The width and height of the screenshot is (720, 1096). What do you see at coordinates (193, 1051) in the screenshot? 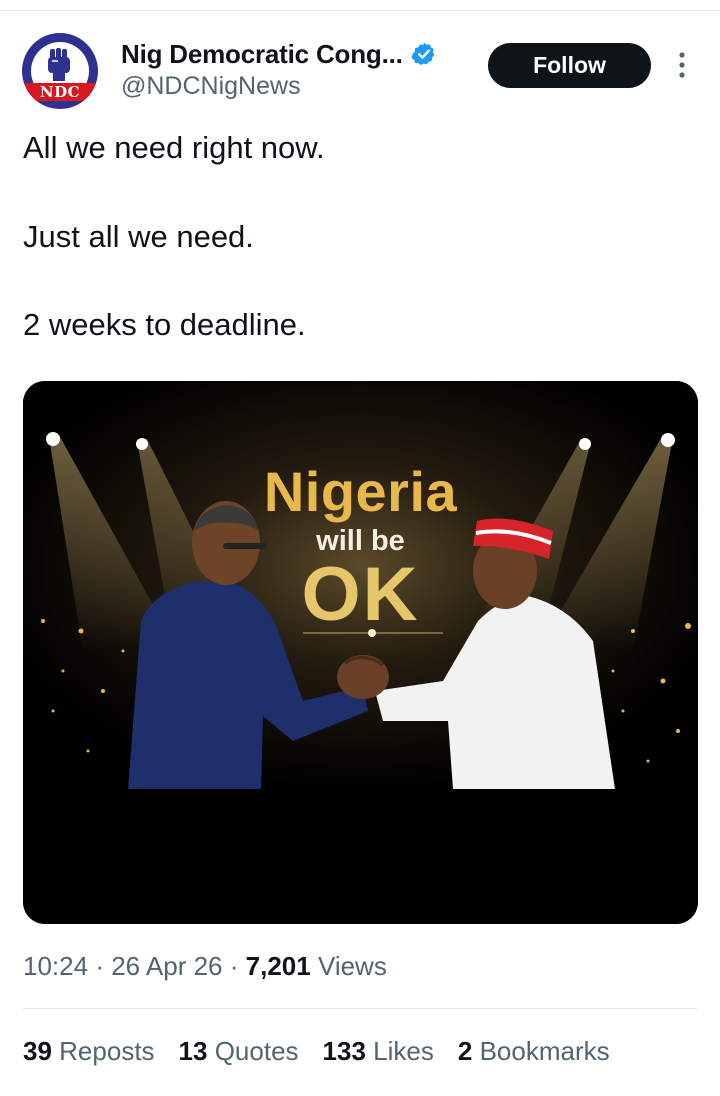
I see `quotes-count: 13` at bounding box center [193, 1051].